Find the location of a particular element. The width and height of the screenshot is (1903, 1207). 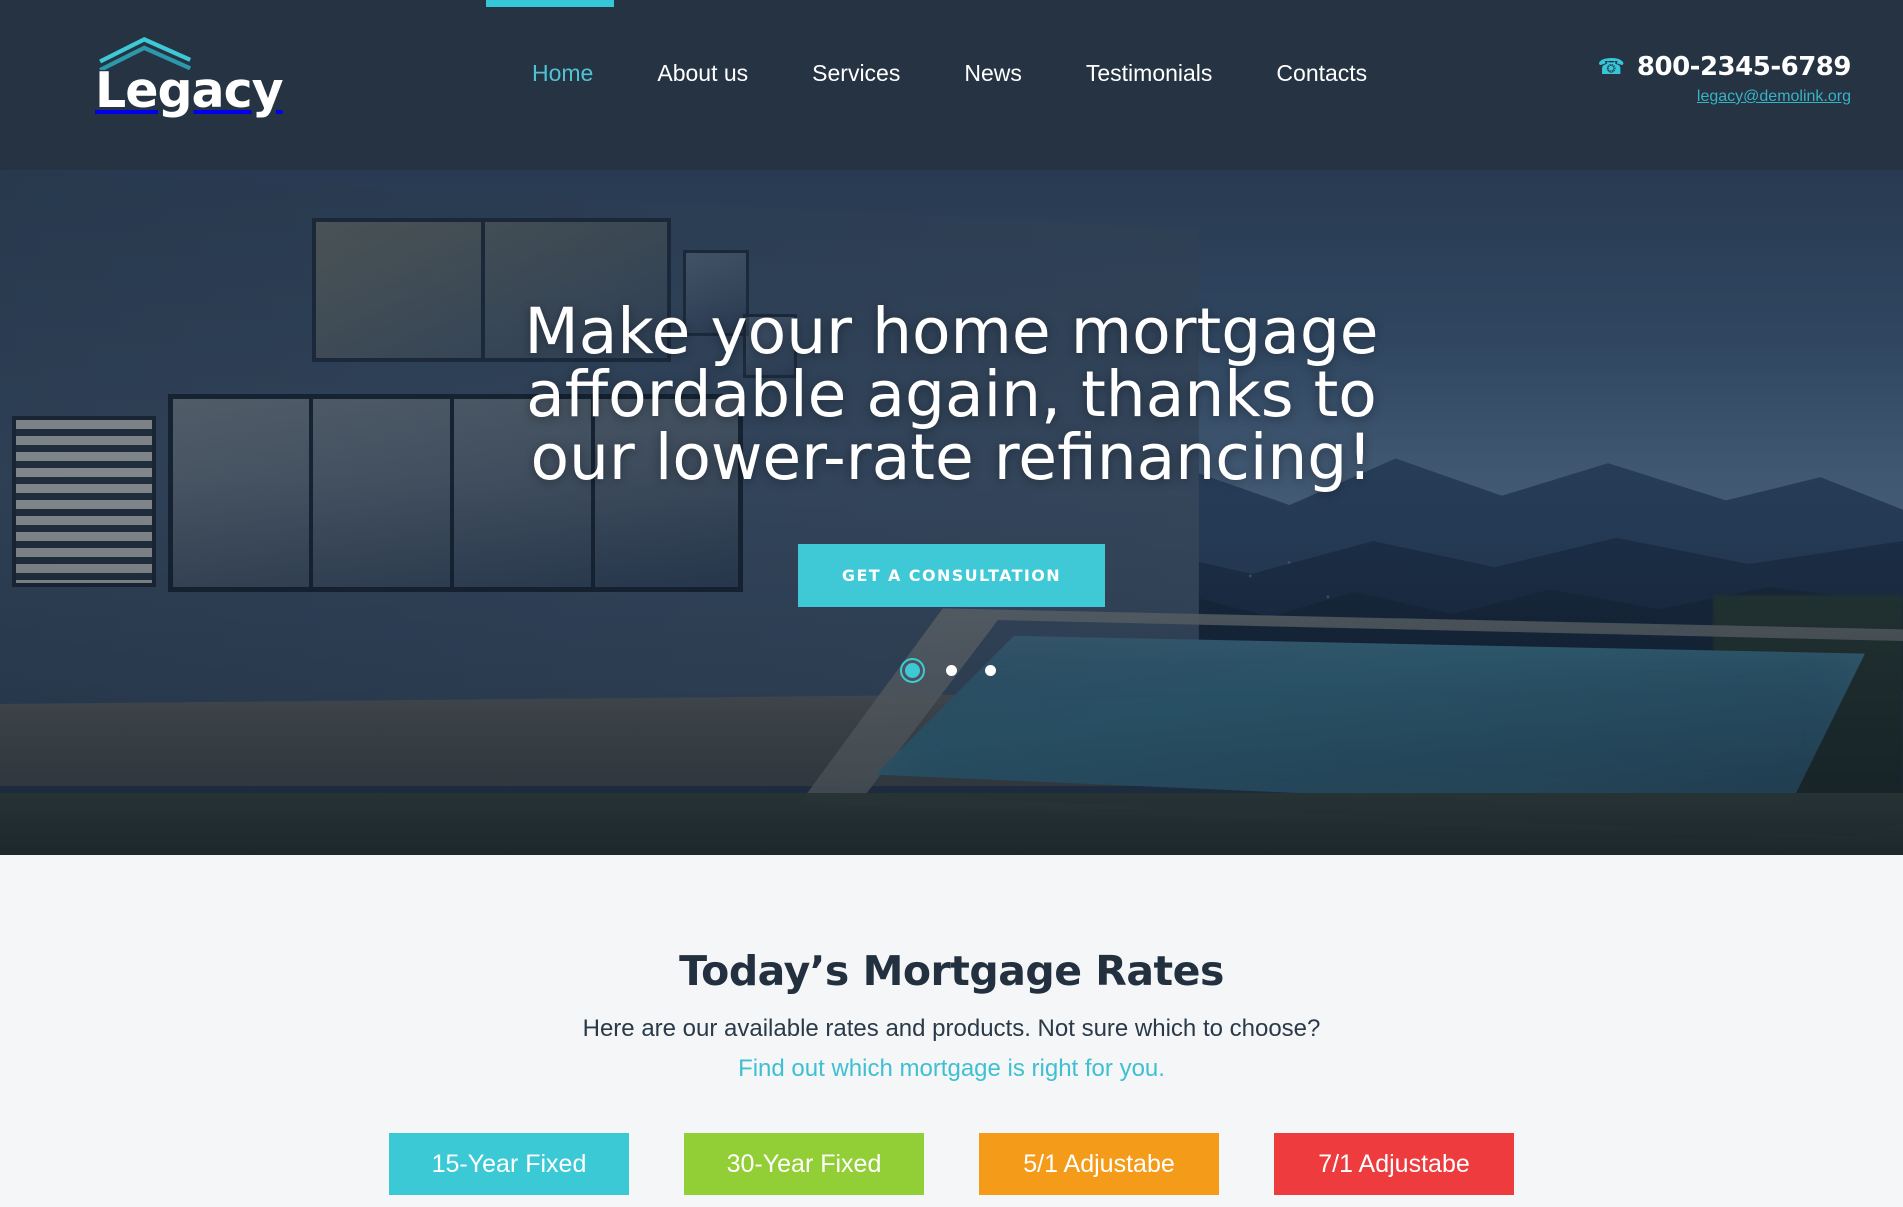

rate-card-5-1-adjustable: 5/1 Adjustabe is located at coordinates (1099, 1164).